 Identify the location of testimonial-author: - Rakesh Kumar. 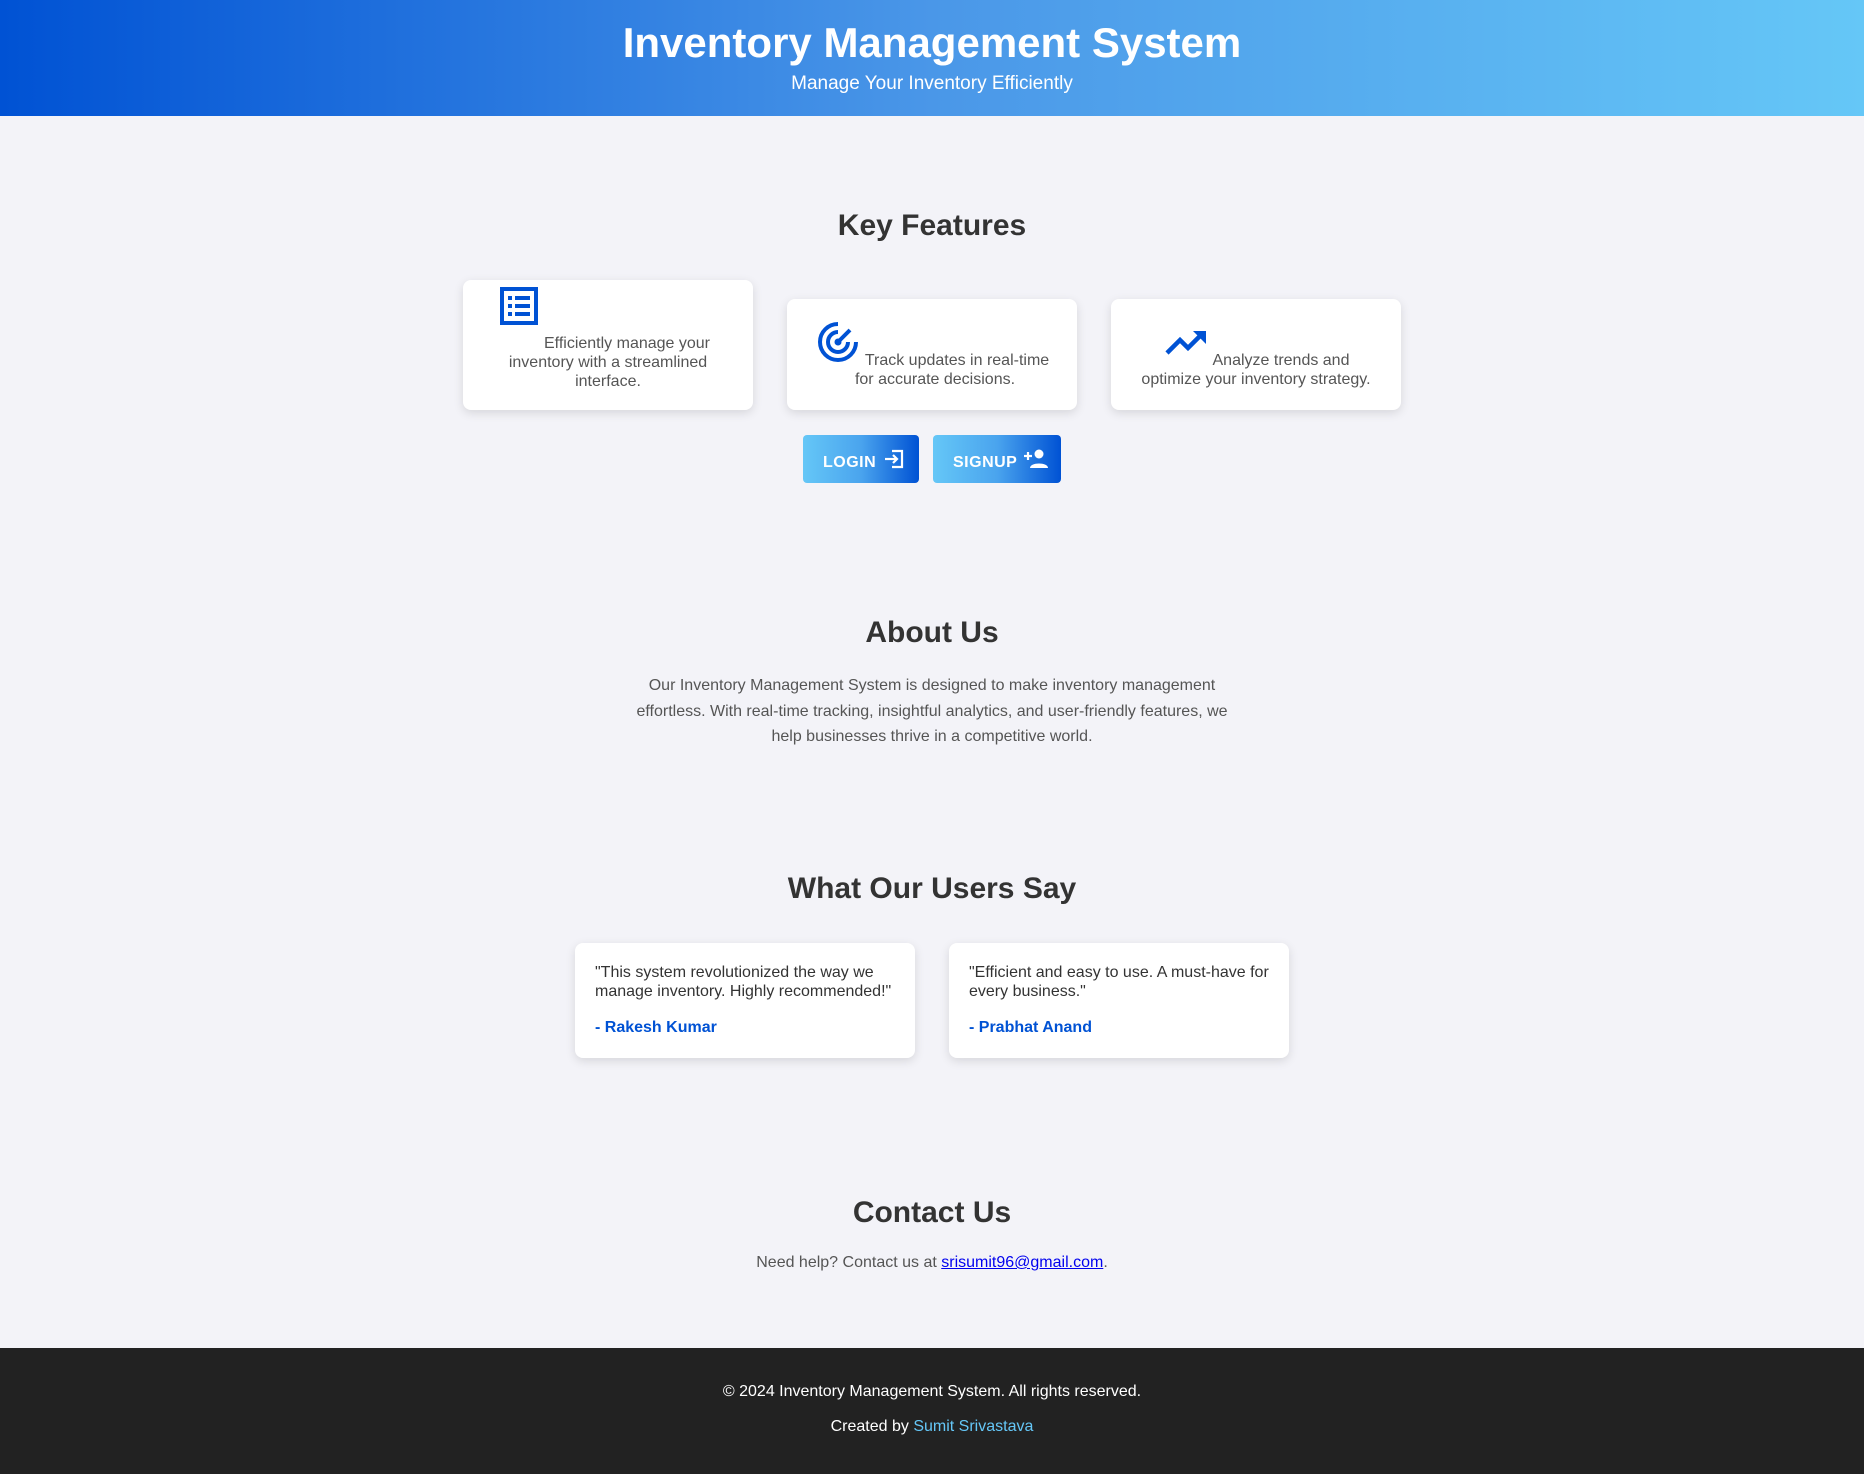
(656, 1027).